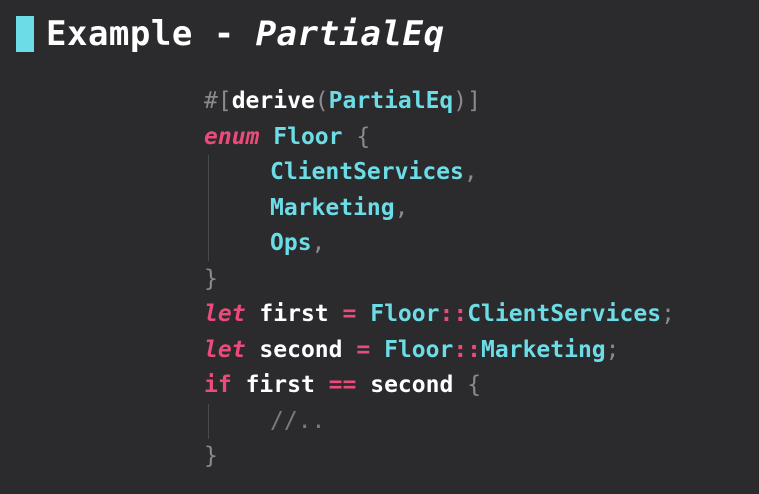  Describe the element at coordinates (218, 385) in the screenshot. I see `keyword-if: if` at that location.